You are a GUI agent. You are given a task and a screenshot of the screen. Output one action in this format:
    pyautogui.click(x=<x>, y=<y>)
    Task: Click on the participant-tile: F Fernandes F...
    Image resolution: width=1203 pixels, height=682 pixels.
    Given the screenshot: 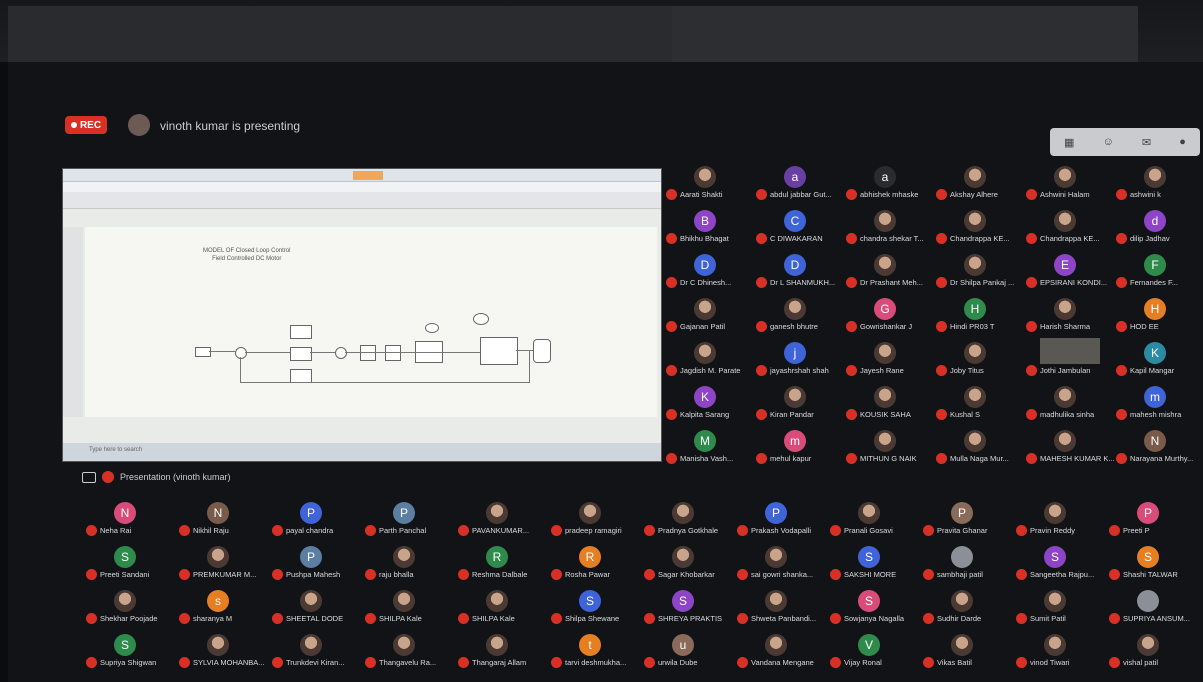 What is the action you would take?
    pyautogui.click(x=1159, y=272)
    